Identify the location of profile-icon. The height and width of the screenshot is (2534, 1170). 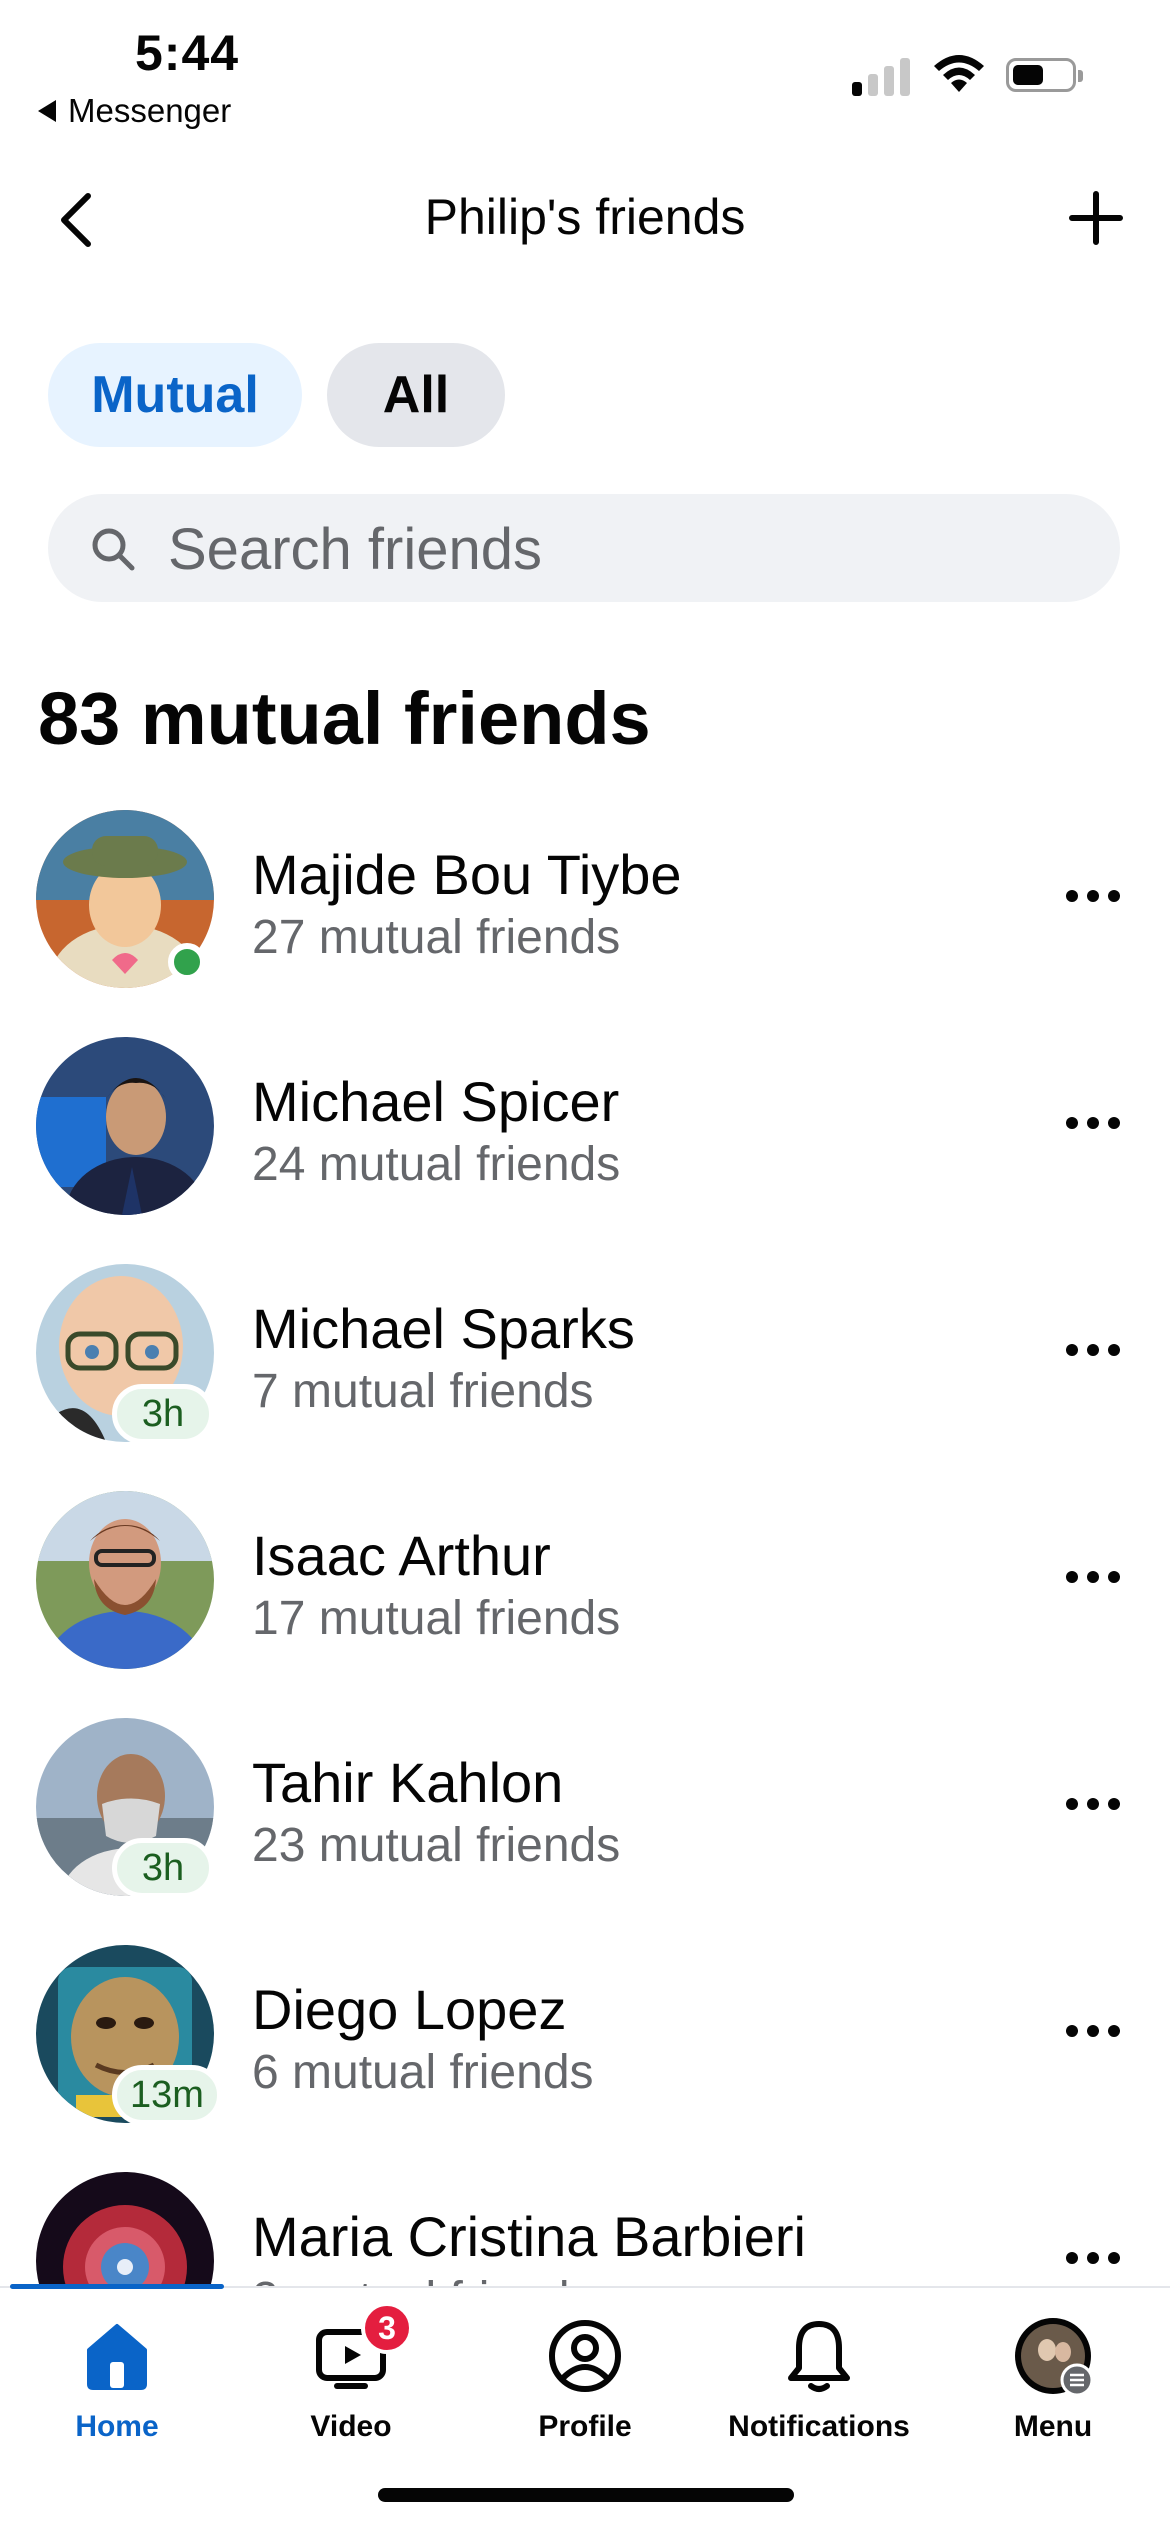
(585, 2356).